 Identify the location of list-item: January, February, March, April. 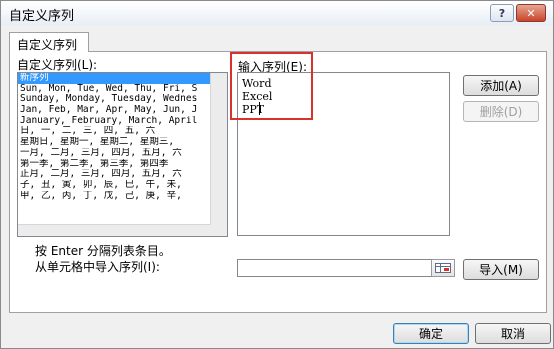
(122, 121).